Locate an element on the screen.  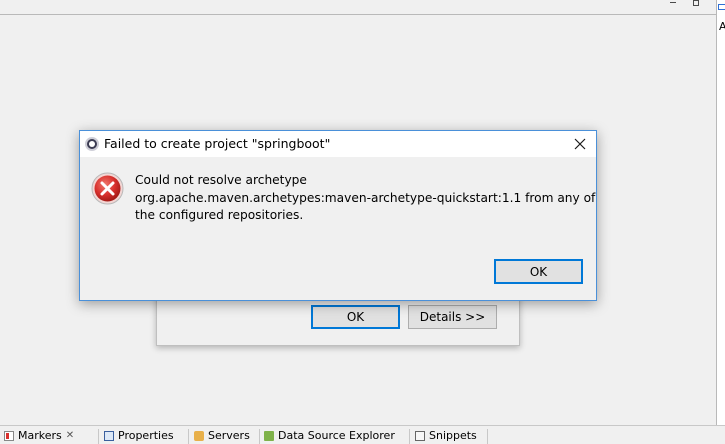
right-view-panel: A is located at coordinates (721, 212).